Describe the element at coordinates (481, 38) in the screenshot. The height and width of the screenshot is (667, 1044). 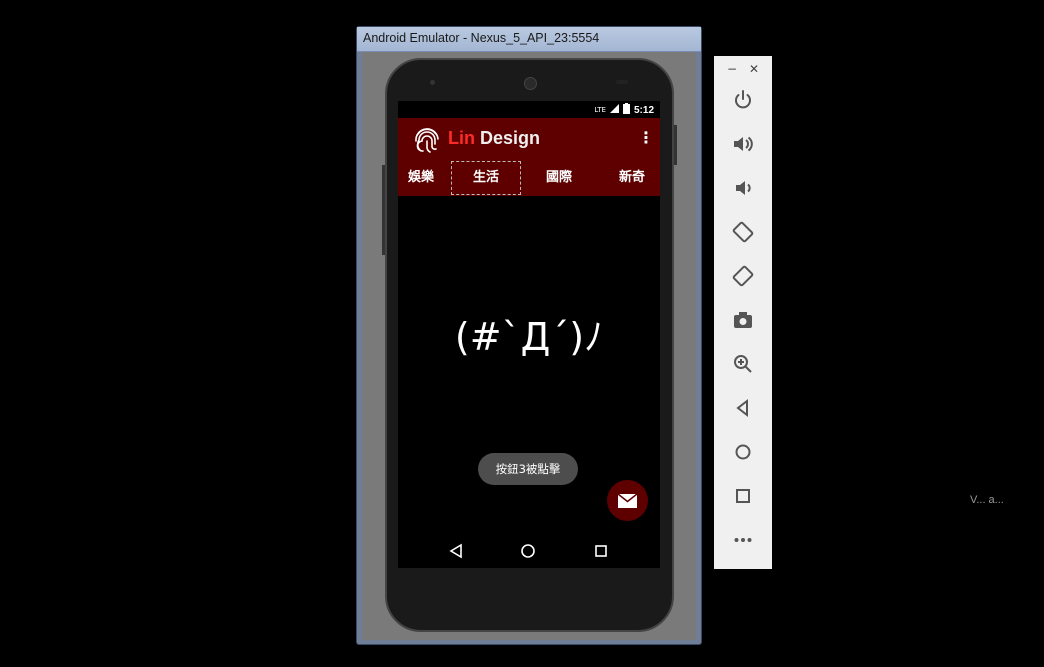
I see `window-title: Android Emulator - Nexus_5_API_23:5554` at that location.